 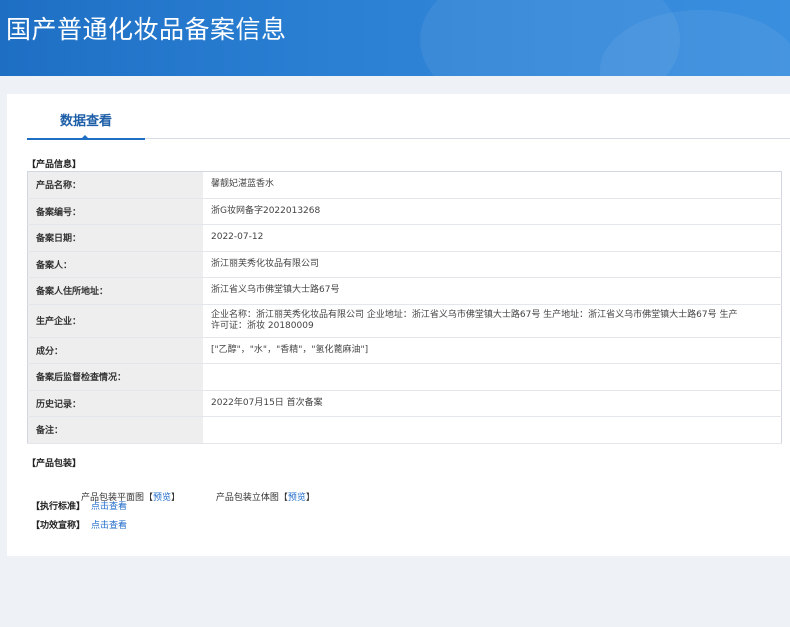 What do you see at coordinates (492, 238) in the screenshot?
I see `row-value: 2022-07-12` at bounding box center [492, 238].